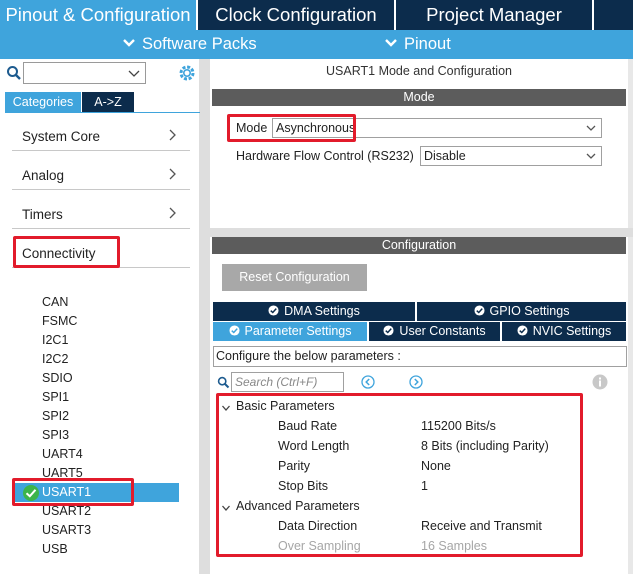 This screenshot has width=633, height=574. I want to click on tab-categories: Categories, so click(43, 102).